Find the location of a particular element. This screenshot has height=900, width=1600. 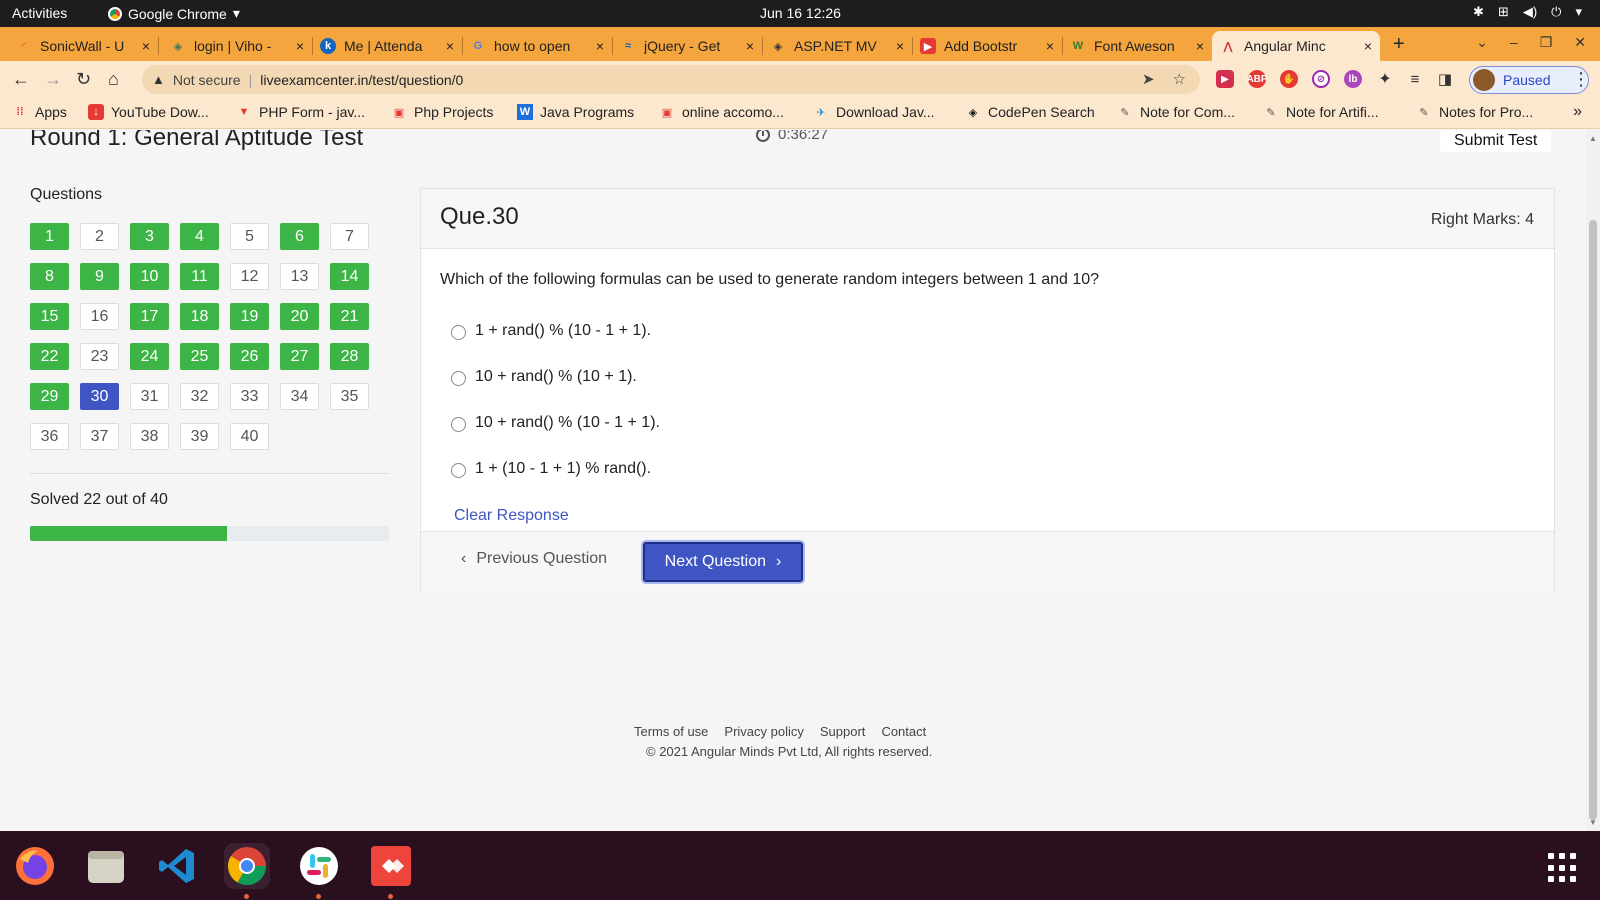

close-window-icon: ✕ is located at coordinates (1580, 42).